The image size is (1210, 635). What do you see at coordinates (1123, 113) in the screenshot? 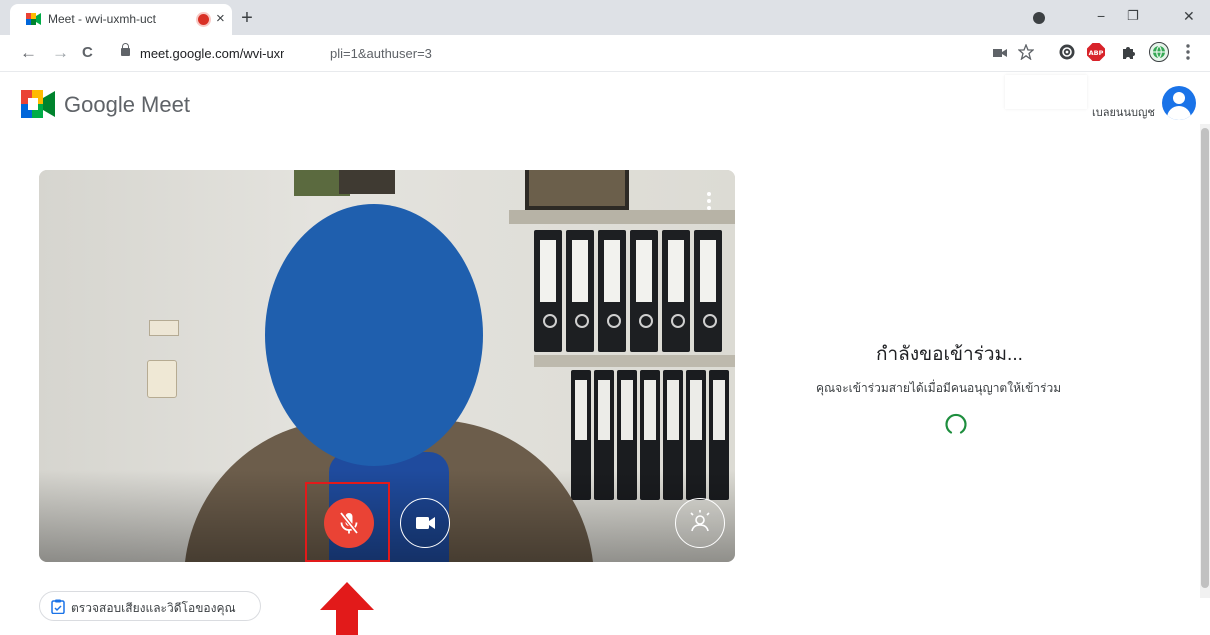
I see `account-name: เบลยนนบญช` at bounding box center [1123, 113].